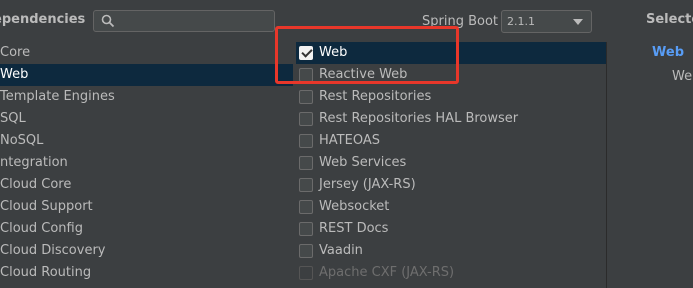 Image resolution: width=693 pixels, height=288 pixels. What do you see at coordinates (451, 141) in the screenshot?
I see `dependency-item: HATEOAS` at bounding box center [451, 141].